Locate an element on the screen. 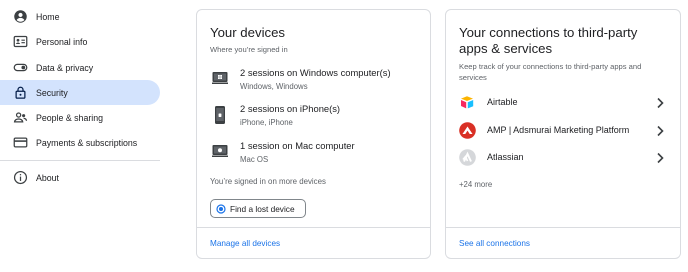  toggle-icon is located at coordinates (20, 68).